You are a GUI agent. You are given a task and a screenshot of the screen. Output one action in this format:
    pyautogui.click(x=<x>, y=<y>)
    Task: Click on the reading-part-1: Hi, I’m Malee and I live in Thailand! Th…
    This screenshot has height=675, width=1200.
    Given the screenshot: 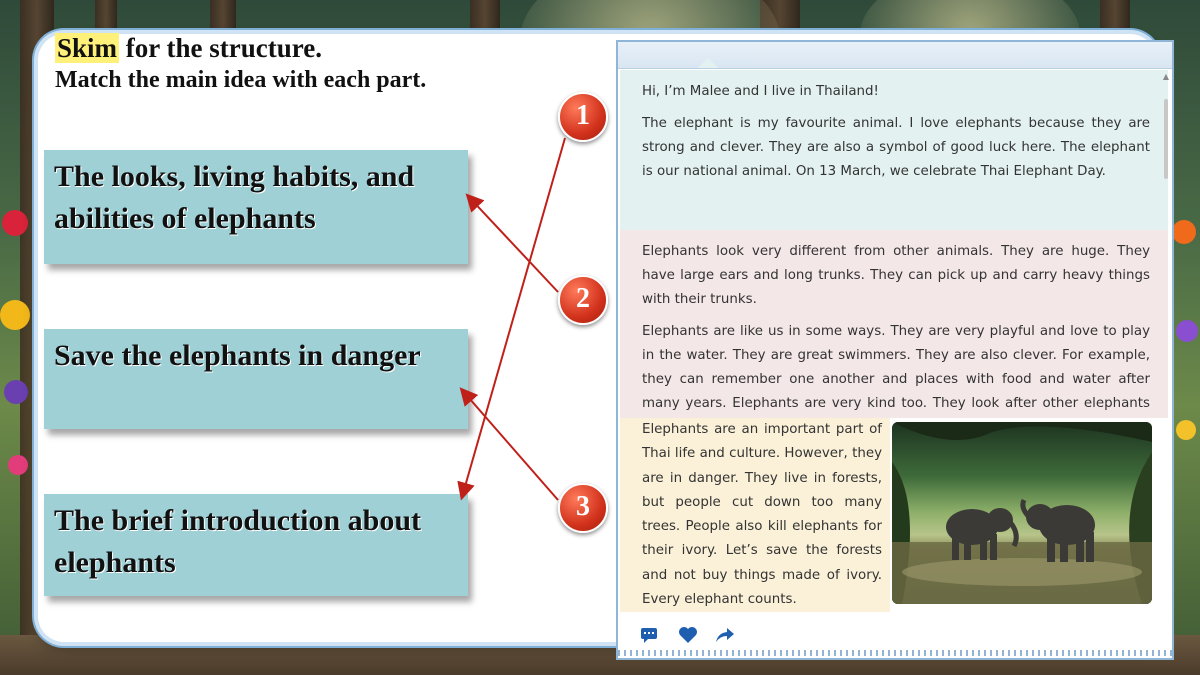 What is the action you would take?
    pyautogui.click(x=894, y=150)
    